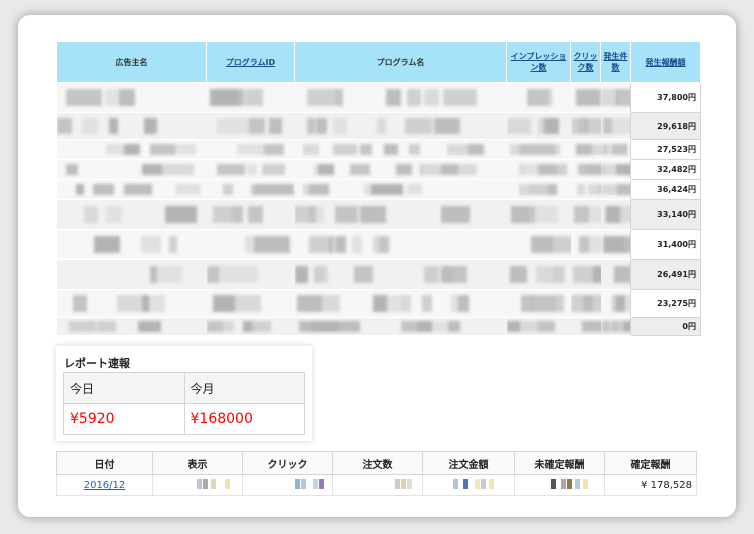 This screenshot has width=754, height=534. What do you see at coordinates (559, 485) in the screenshot?
I see `summary-unconfirmed-cell` at bounding box center [559, 485].